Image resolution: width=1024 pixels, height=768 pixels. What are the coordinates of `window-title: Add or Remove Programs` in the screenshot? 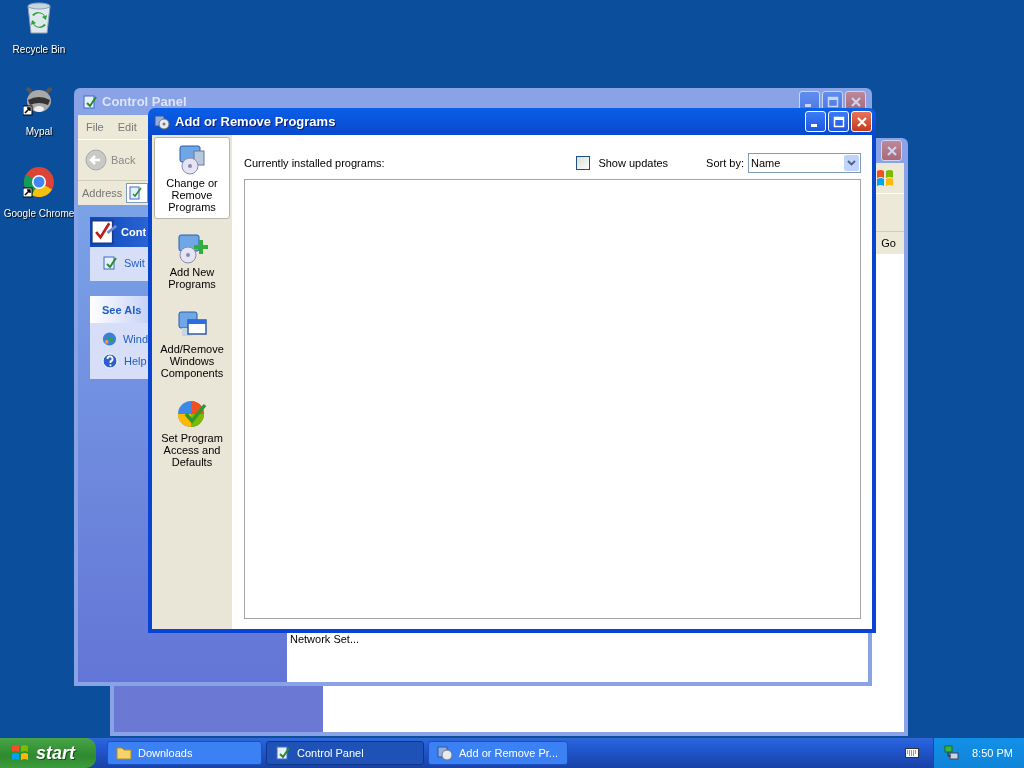 It's located at (255, 121).